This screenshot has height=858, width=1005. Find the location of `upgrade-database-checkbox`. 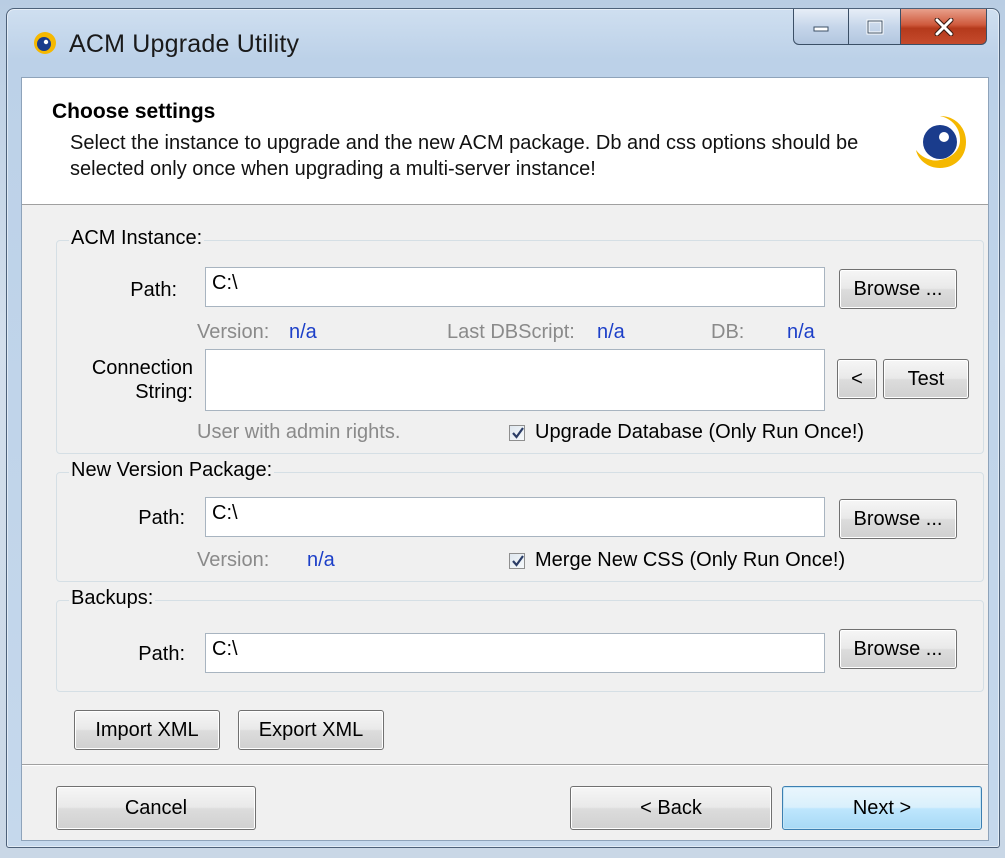

upgrade-database-checkbox is located at coordinates (517, 433).